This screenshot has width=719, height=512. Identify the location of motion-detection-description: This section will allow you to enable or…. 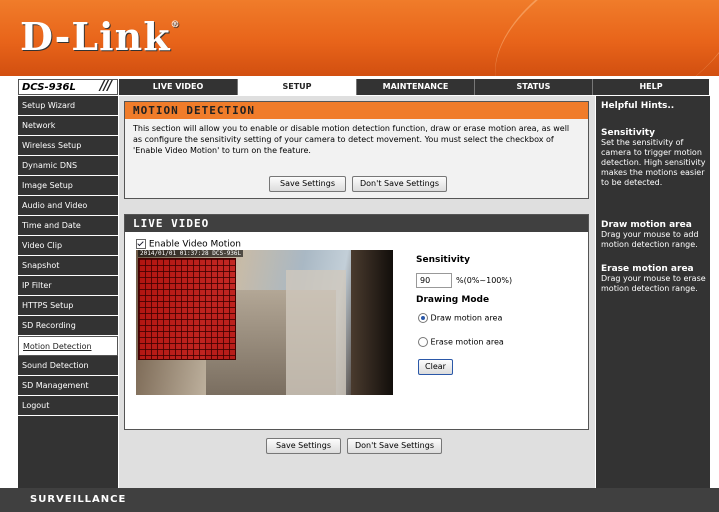
(351, 139).